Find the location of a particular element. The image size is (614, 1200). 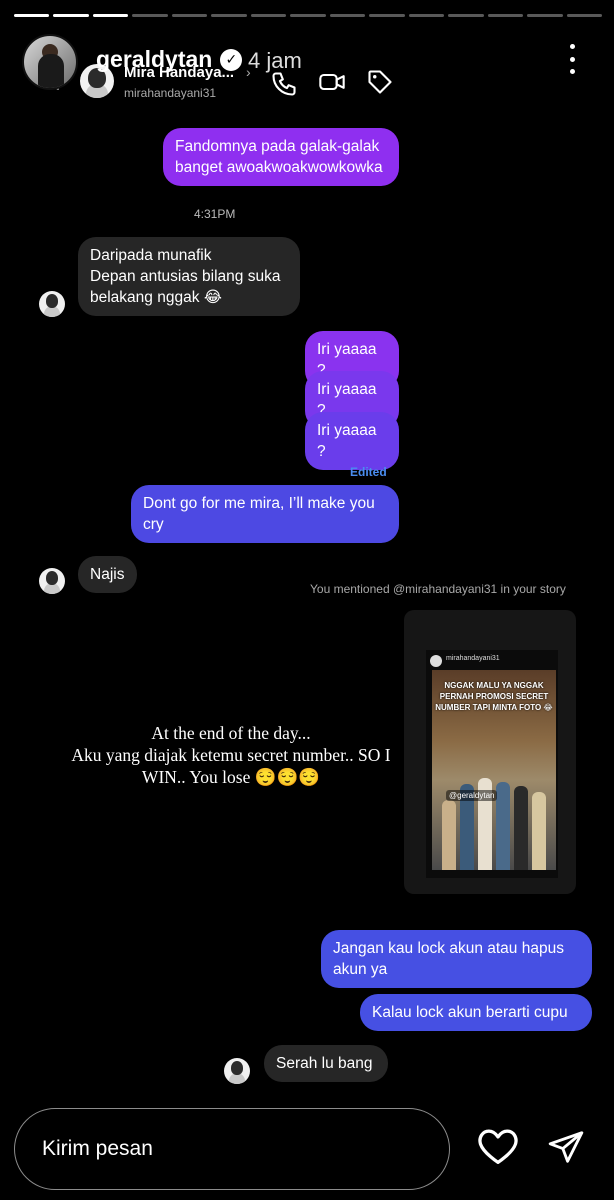

story-timestamp: 4 jam is located at coordinates (275, 60).